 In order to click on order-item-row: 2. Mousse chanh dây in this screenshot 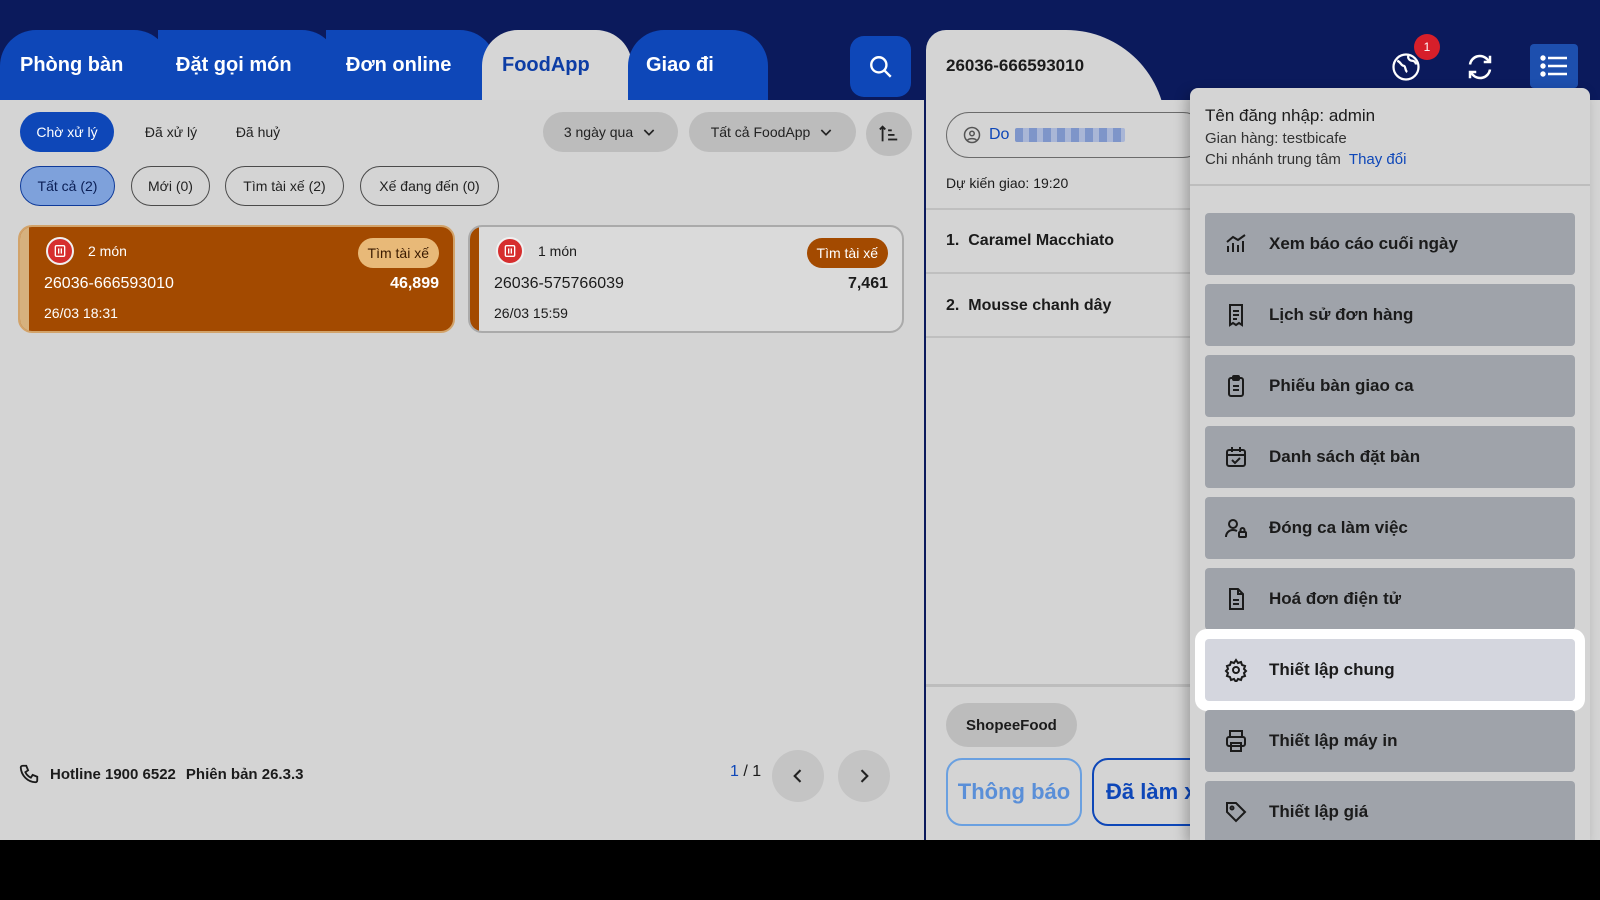, I will do `click(1028, 306)`.